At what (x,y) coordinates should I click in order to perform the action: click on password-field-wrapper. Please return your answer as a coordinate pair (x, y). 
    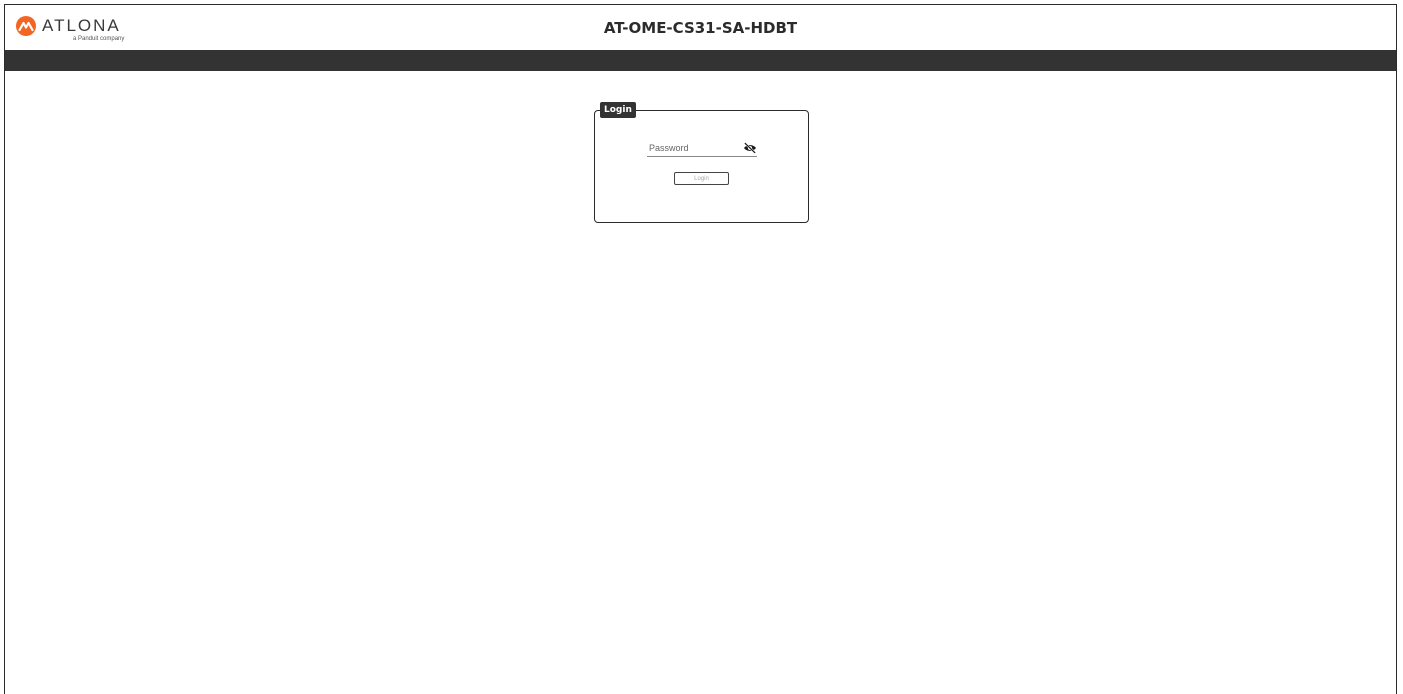
    Looking at the image, I should click on (702, 149).